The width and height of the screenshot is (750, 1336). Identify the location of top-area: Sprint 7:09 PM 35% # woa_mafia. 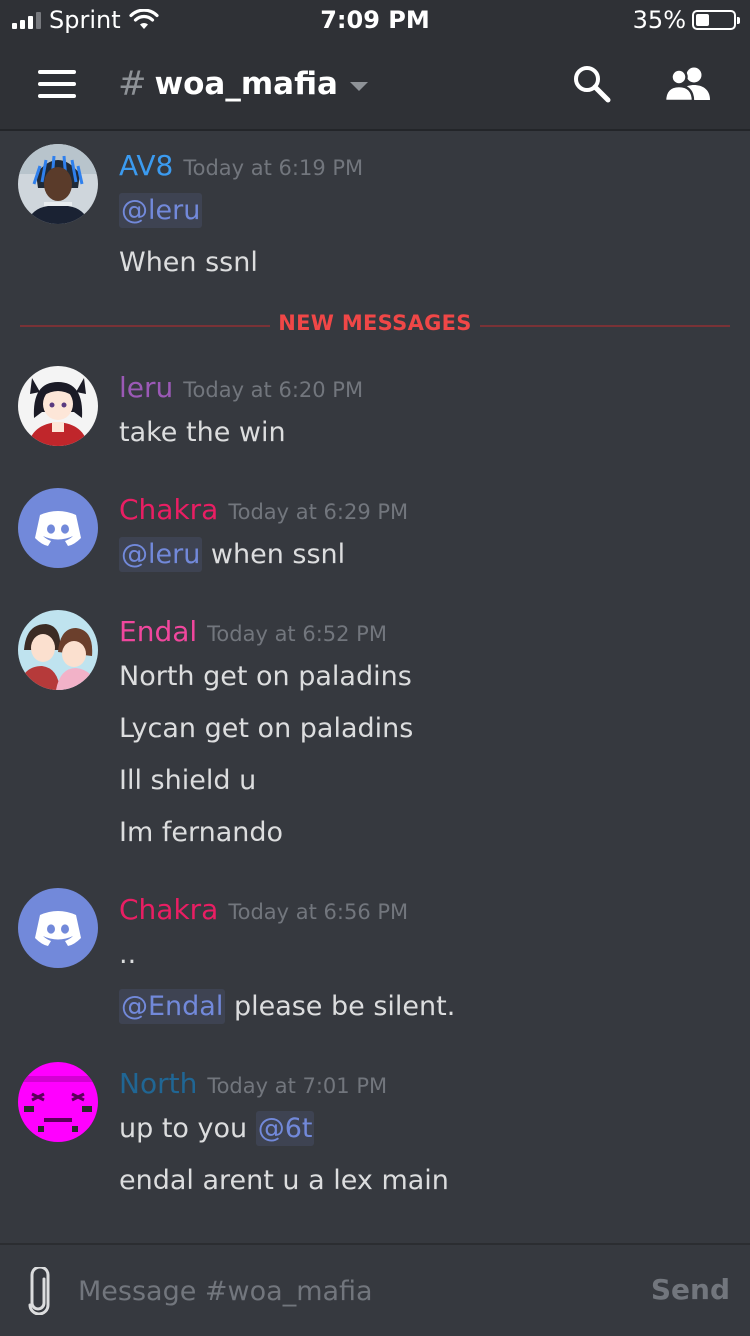
(375, 65).